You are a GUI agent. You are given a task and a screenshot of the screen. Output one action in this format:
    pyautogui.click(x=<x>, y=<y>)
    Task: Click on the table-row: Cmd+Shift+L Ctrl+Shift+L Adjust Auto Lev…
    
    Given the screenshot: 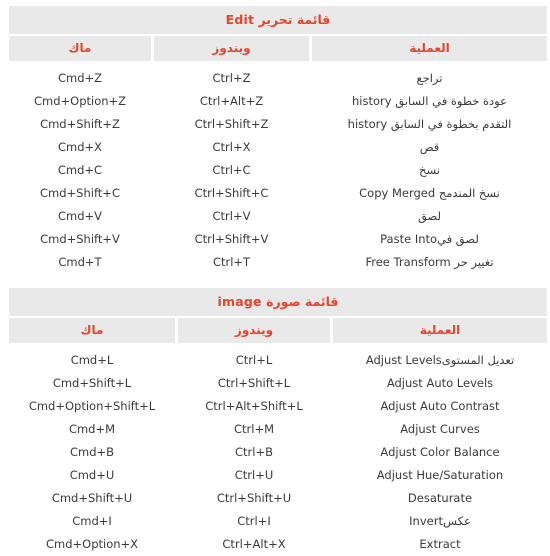 What is the action you would take?
    pyautogui.click(x=278, y=383)
    